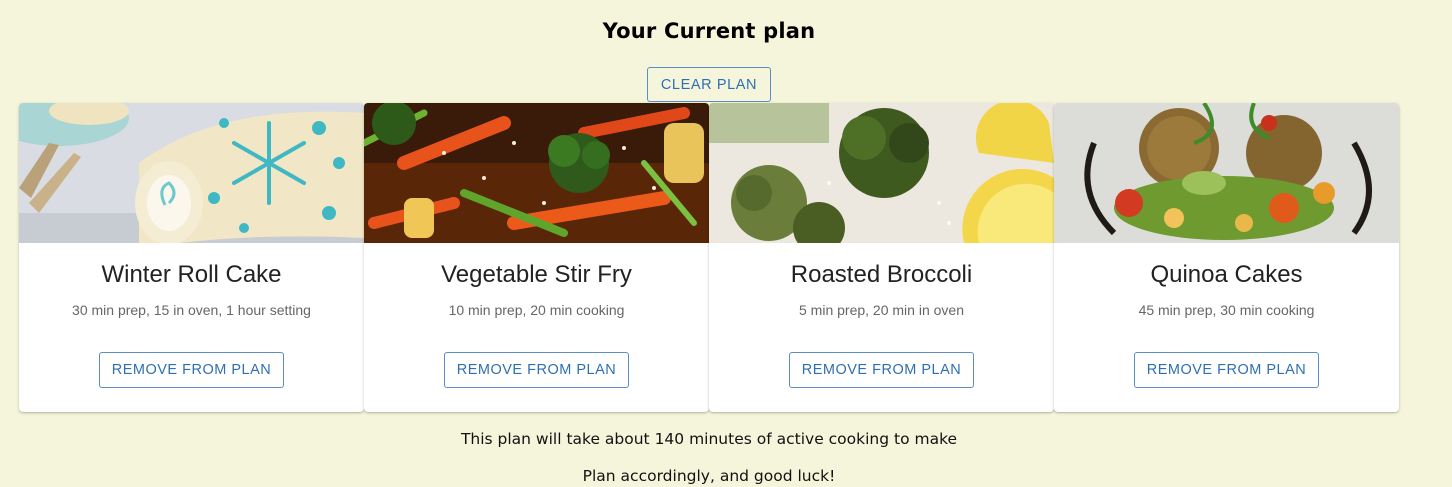 The image size is (1452, 487). I want to click on card-timing: 5 min prep, 20 min in oven, so click(881, 310).